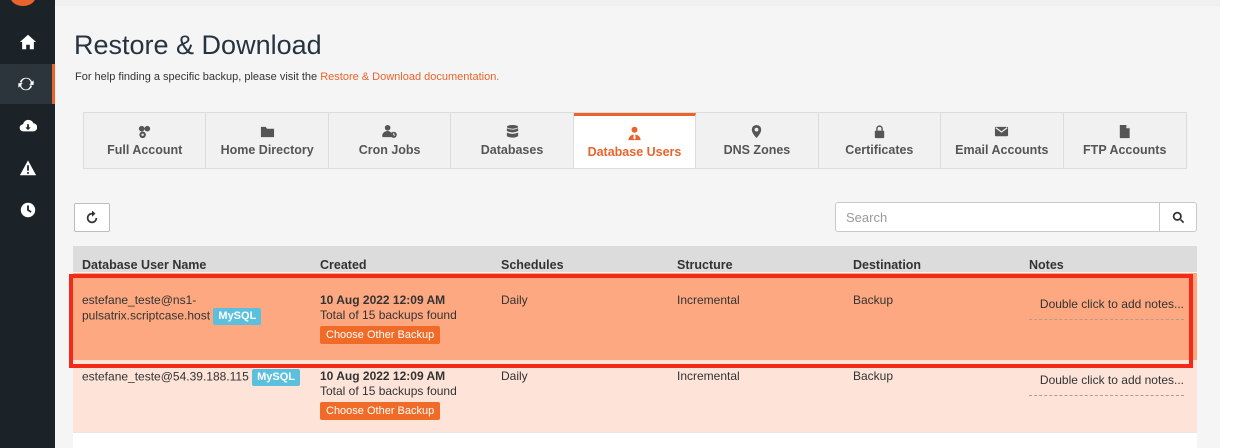  I want to click on file-icon, so click(1125, 131).